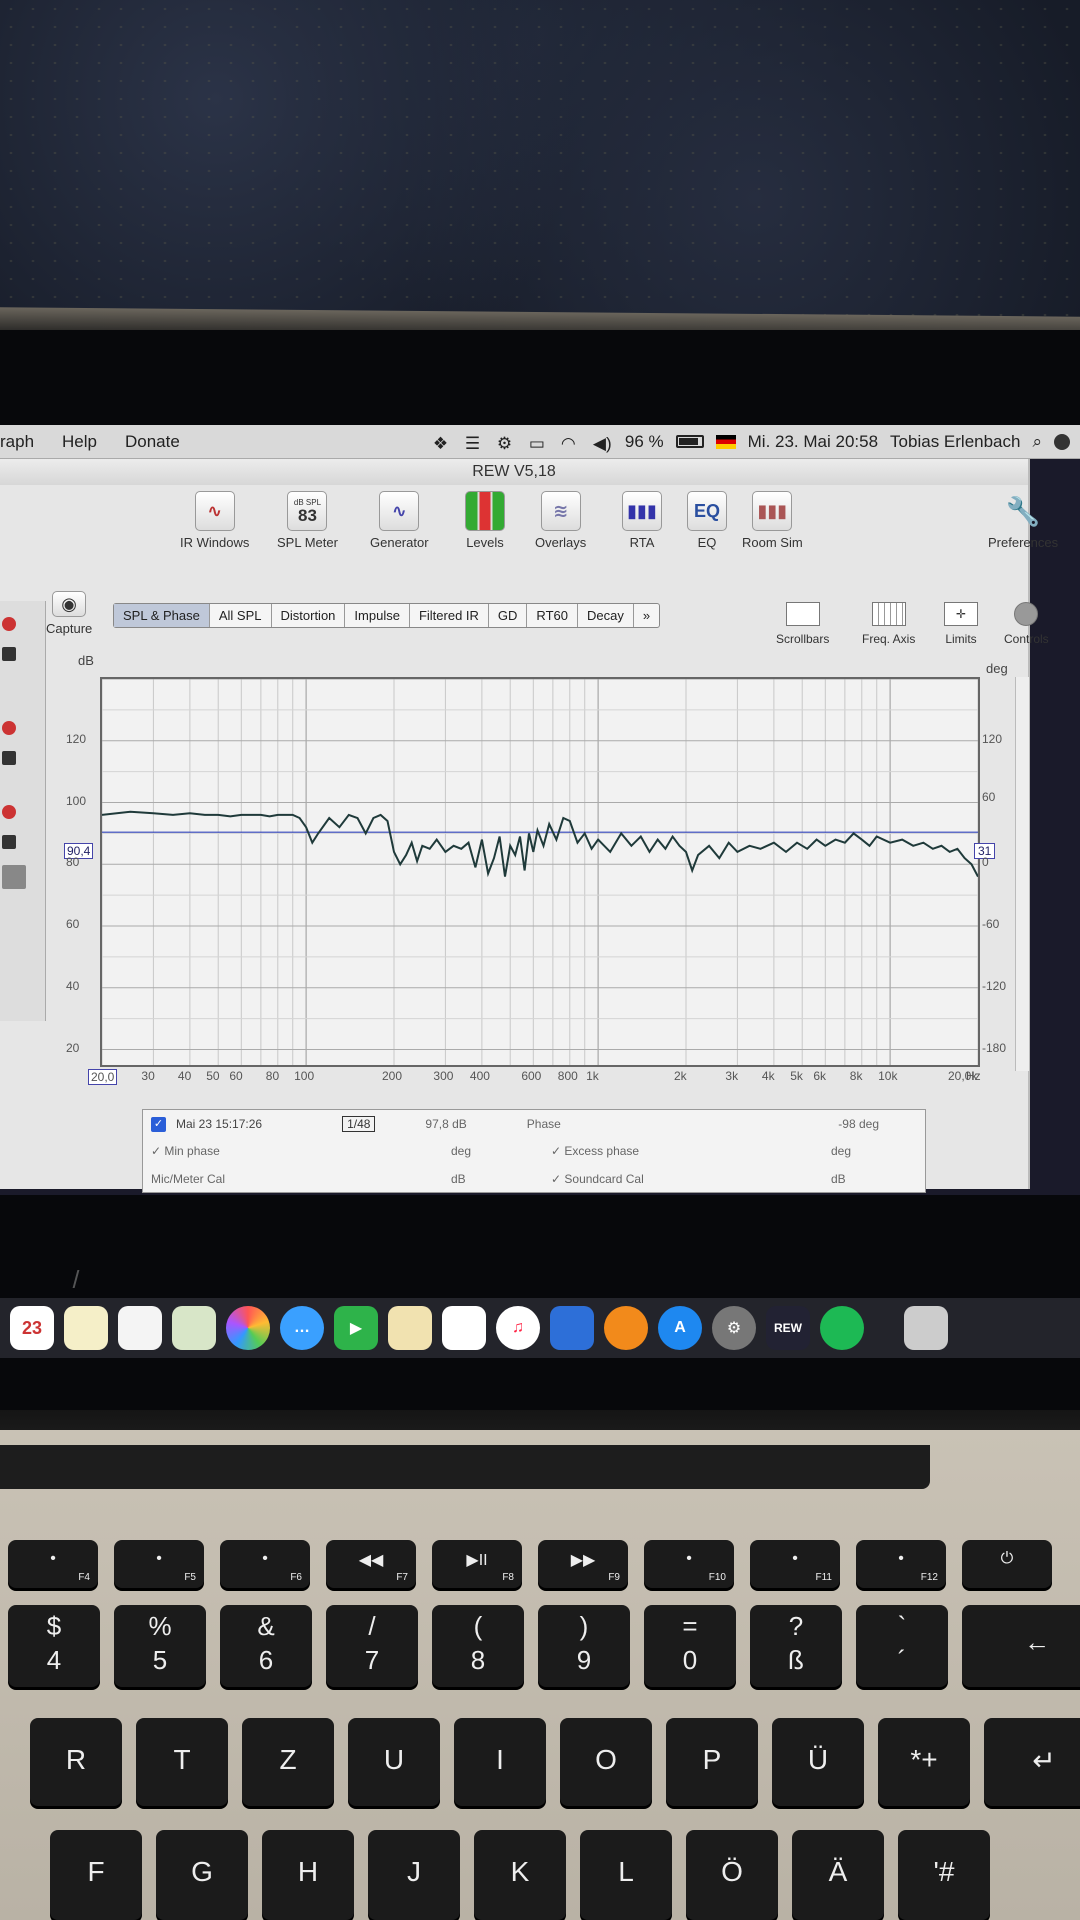  Describe the element at coordinates (520, 1875) in the screenshot. I see `key-k: K` at that location.